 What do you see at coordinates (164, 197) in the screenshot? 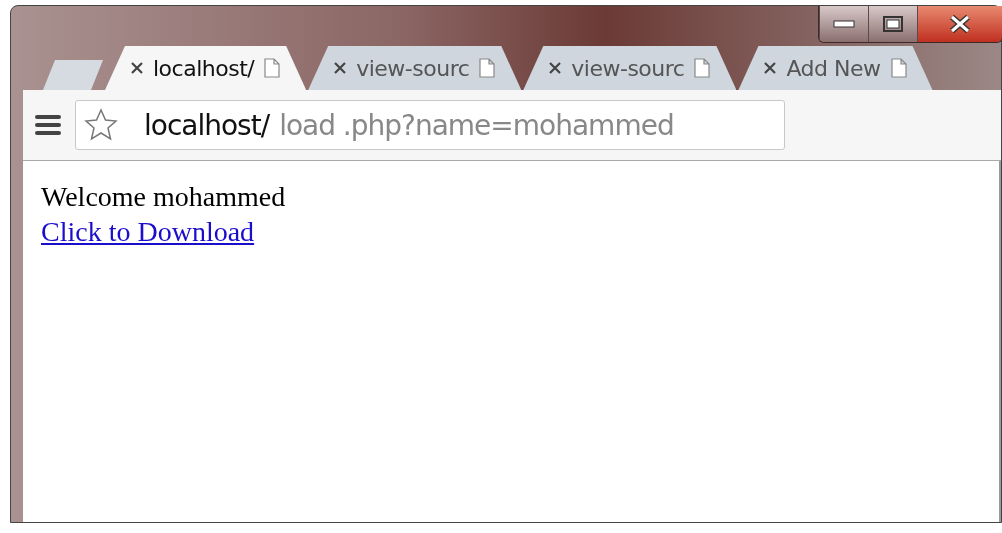
I see `welcome-text: Welcome mohammed` at bounding box center [164, 197].